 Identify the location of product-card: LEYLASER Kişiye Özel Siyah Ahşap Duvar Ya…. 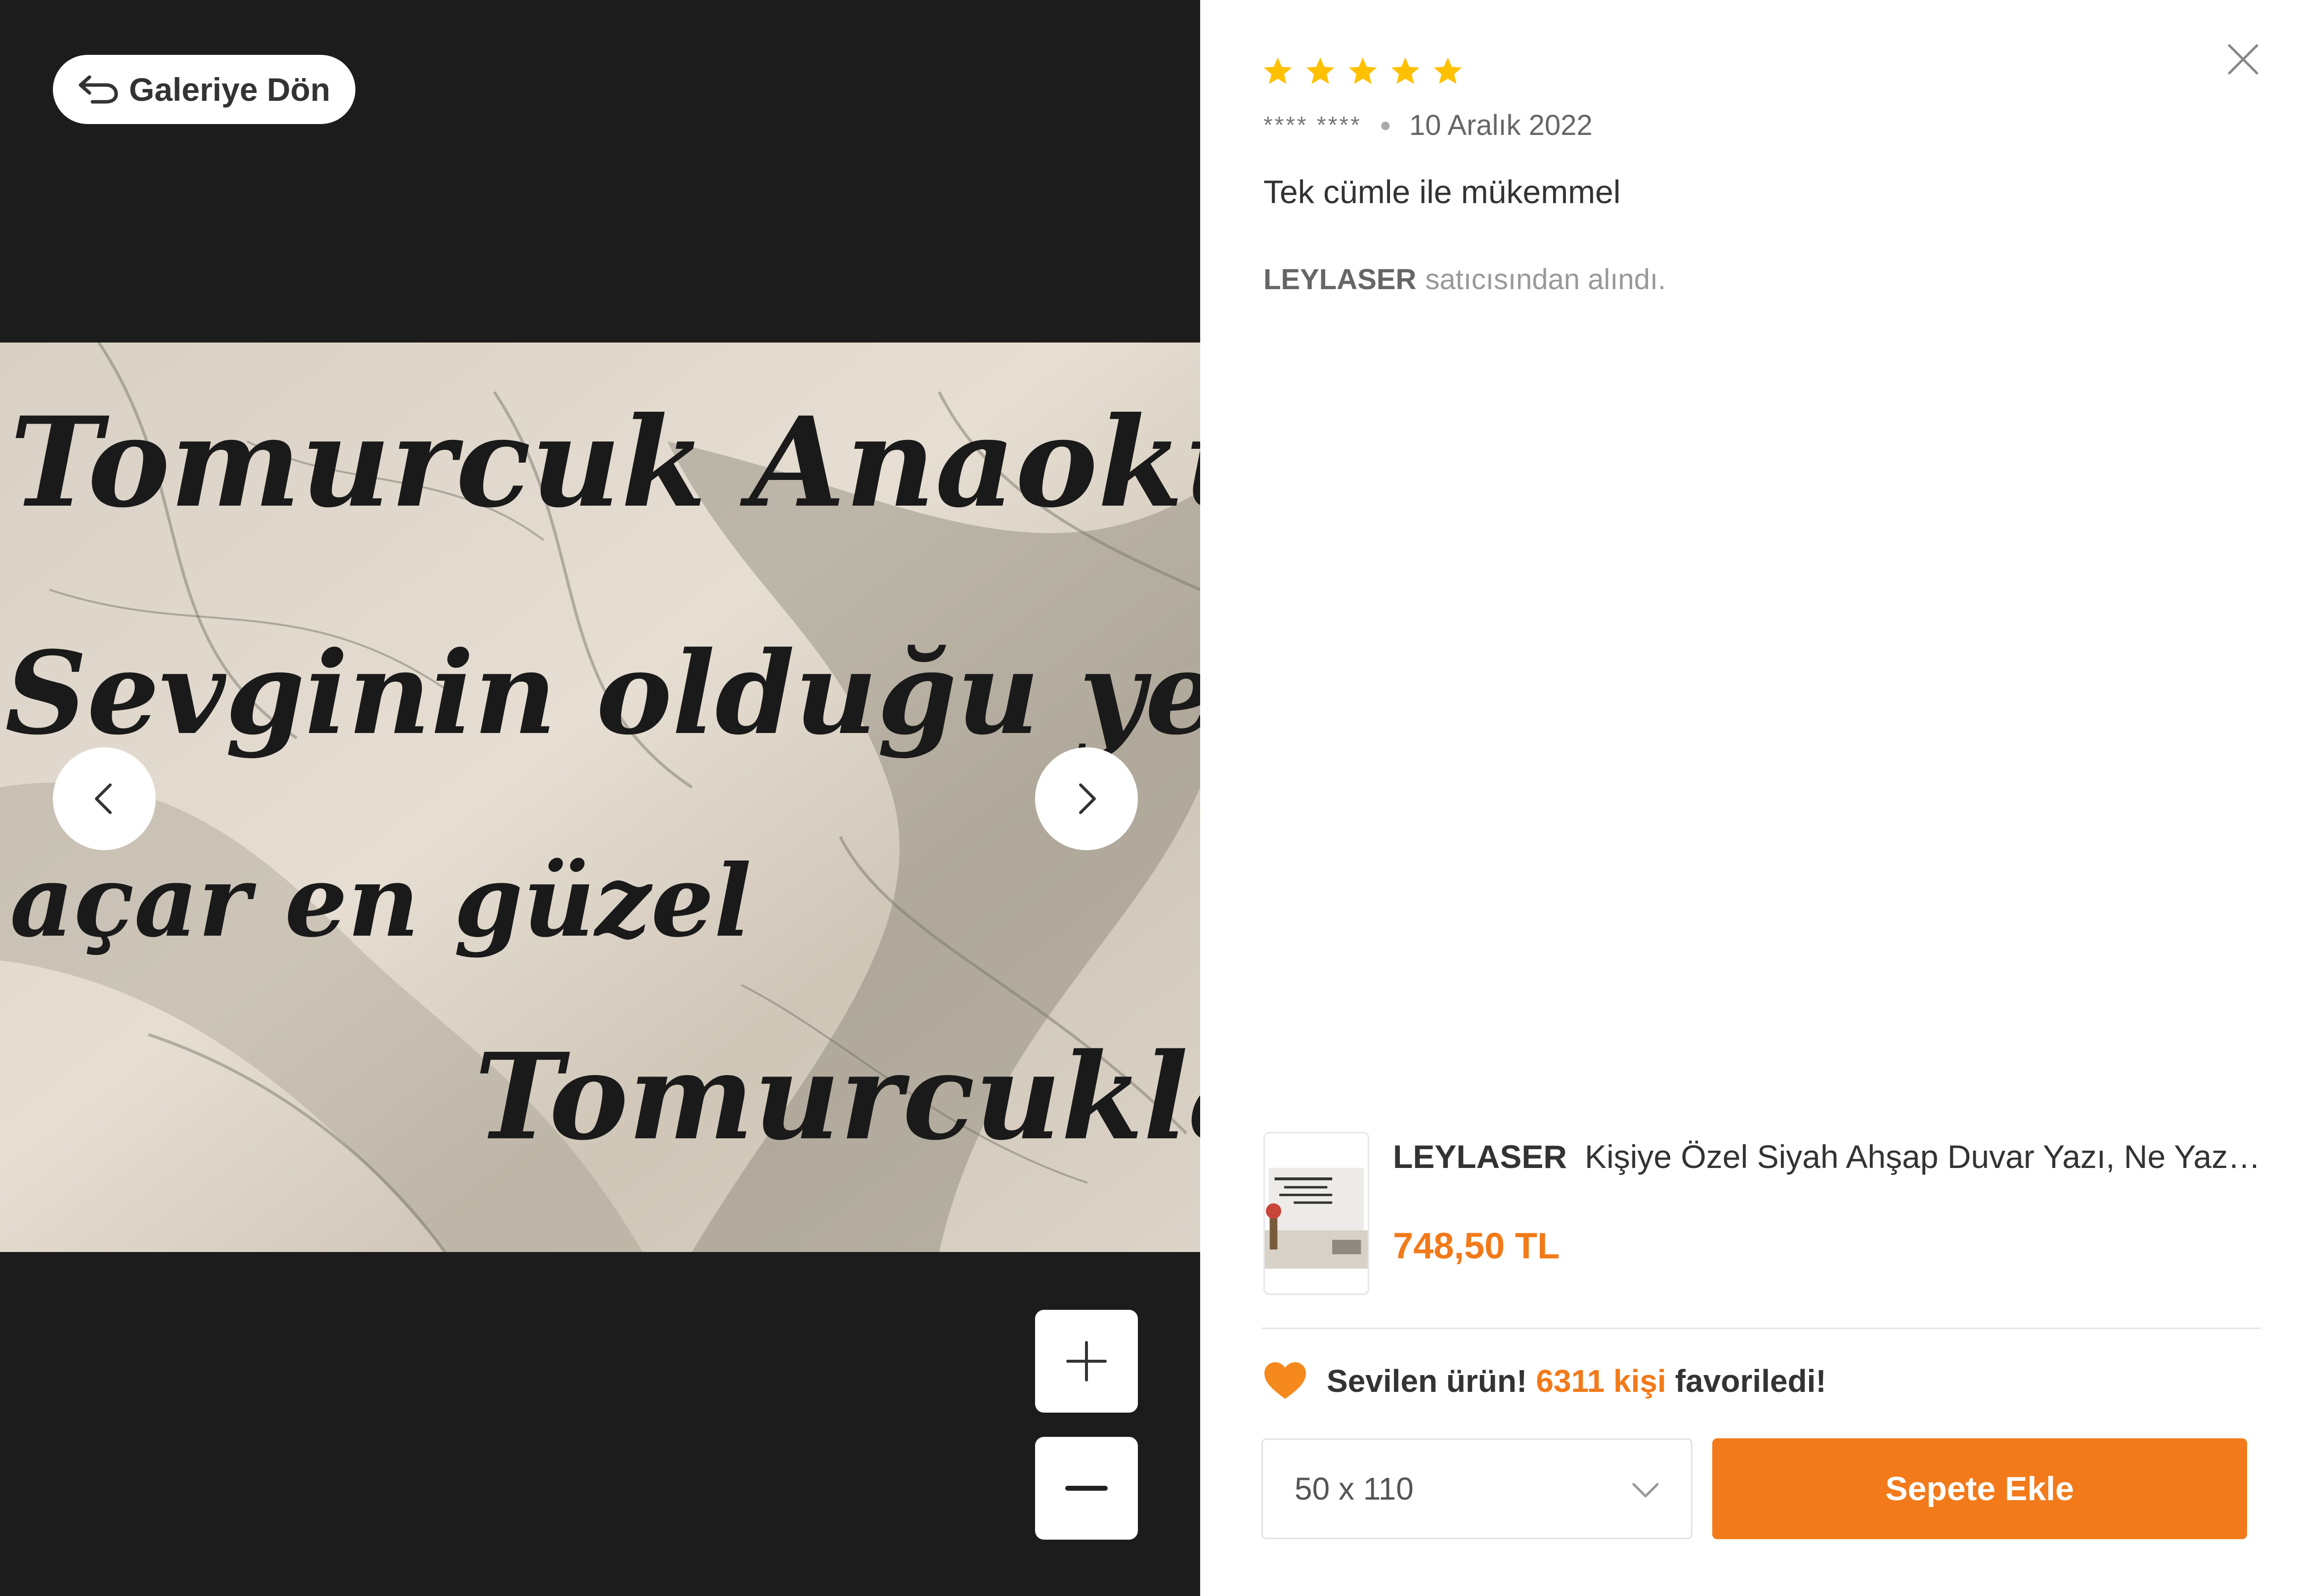
(1765, 1214).